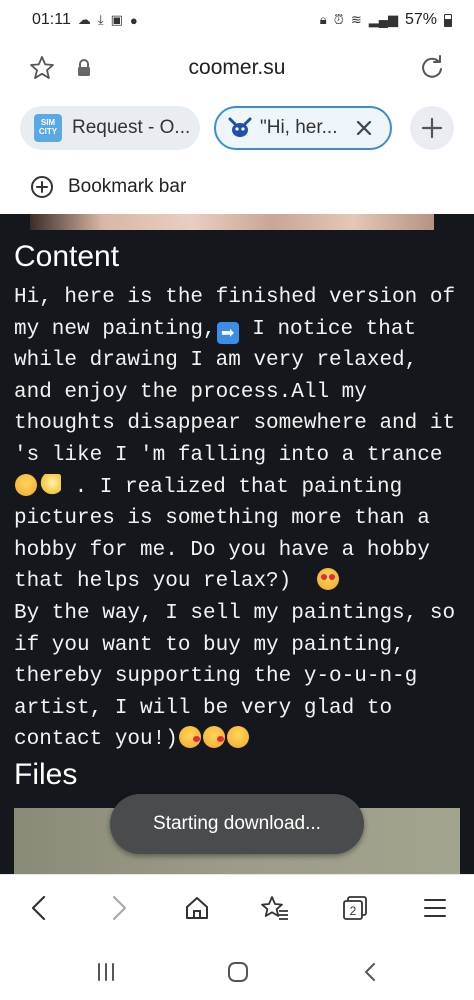  I want to click on new-tab-button, so click(432, 128).